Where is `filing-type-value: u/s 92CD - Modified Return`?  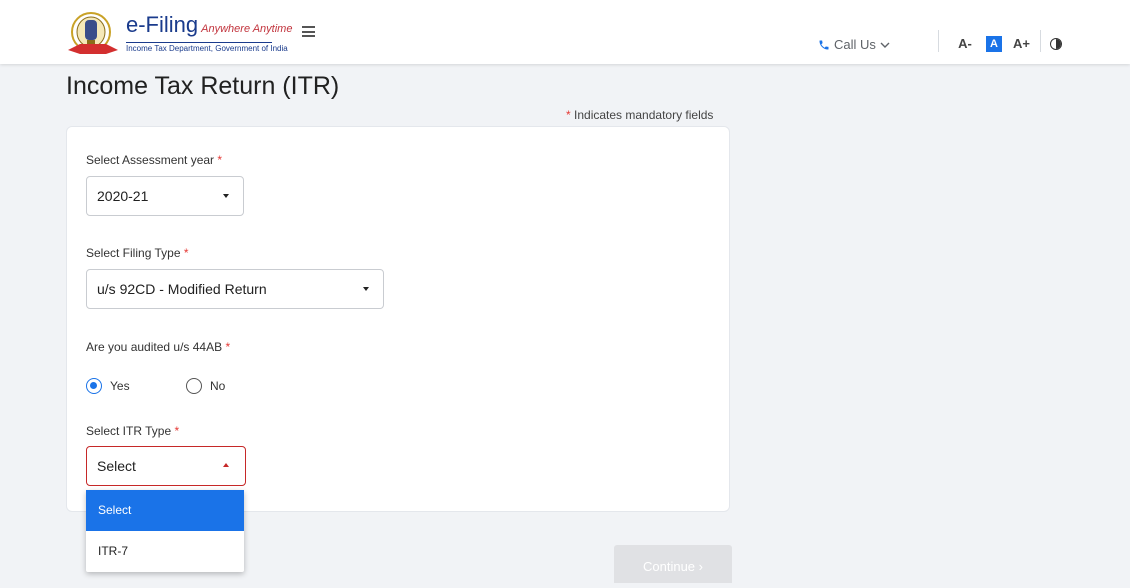 filing-type-value: u/s 92CD - Modified Return is located at coordinates (182, 289).